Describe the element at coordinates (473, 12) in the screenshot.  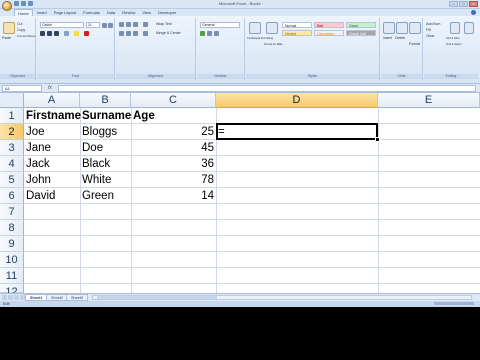
I see `help-icon` at that location.